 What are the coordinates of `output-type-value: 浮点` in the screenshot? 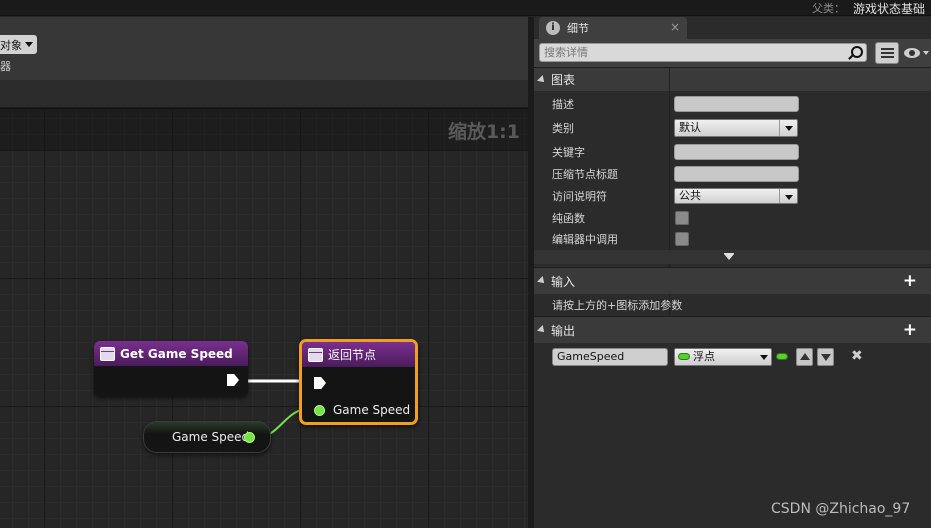 It's located at (704, 356).